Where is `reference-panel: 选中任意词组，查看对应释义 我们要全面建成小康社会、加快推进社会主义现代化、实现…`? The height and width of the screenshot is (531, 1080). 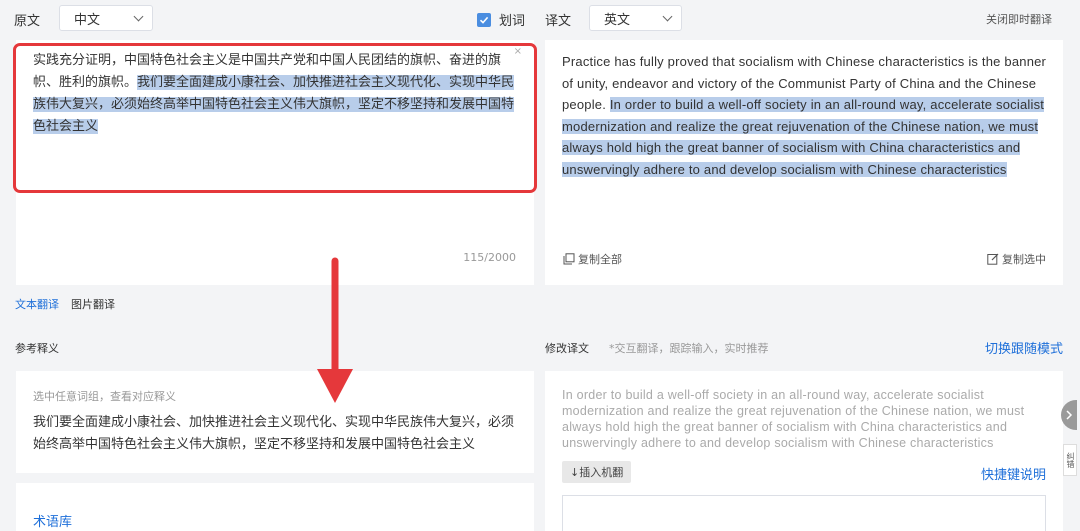
reference-panel: 选中任意词组，查看对应释义 我们要全面建成小康社会、加快推进社会主义现代化、实现… is located at coordinates (275, 422).